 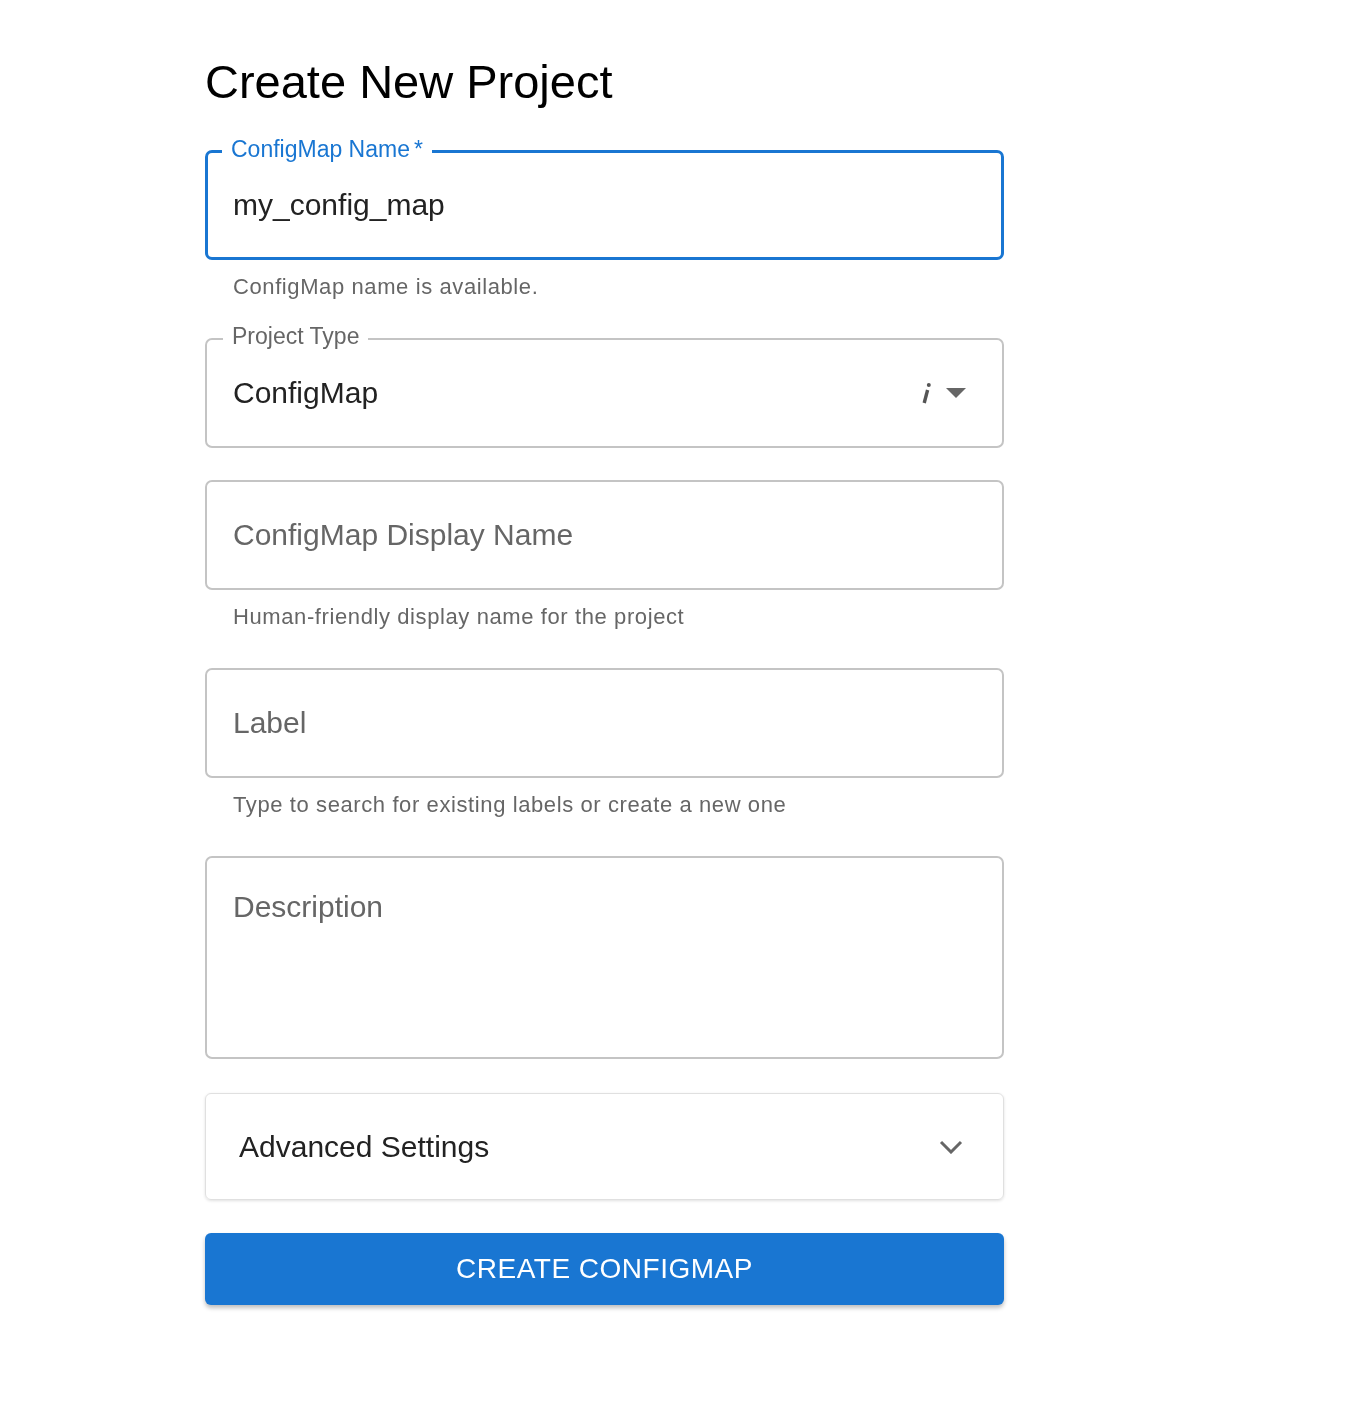 I want to click on chevron-down-icon, so click(x=951, y=1146).